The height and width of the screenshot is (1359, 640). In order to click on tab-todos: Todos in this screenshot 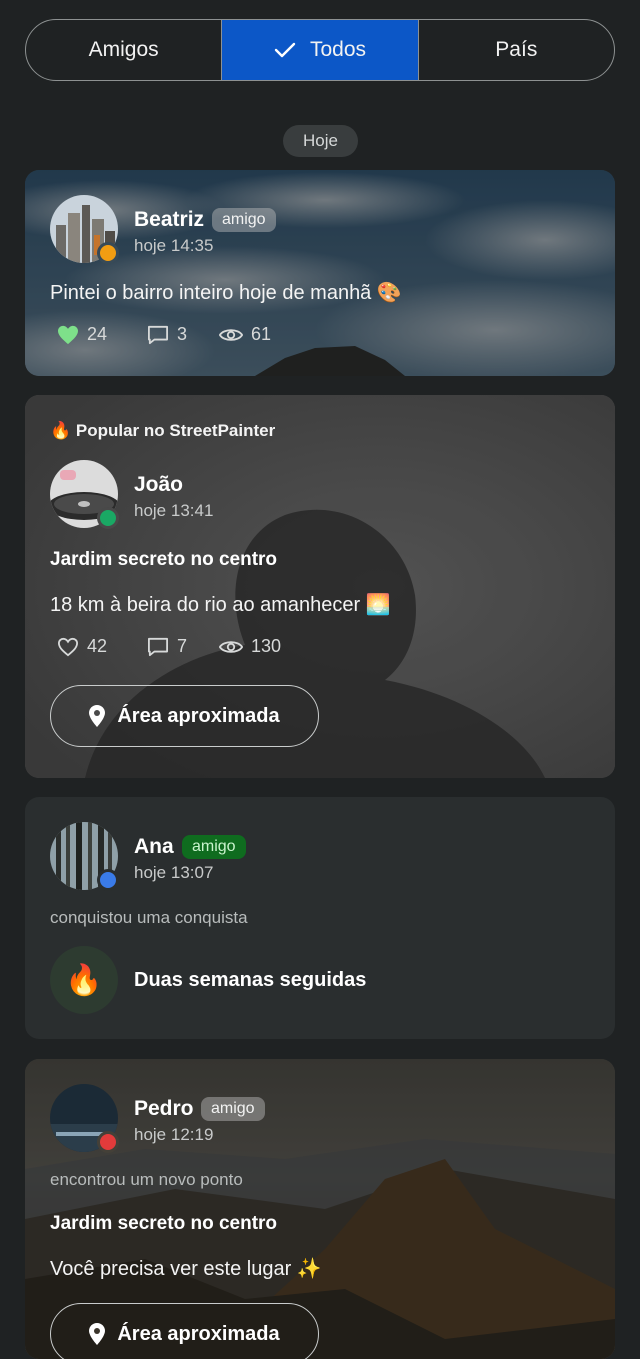, I will do `click(320, 50)`.